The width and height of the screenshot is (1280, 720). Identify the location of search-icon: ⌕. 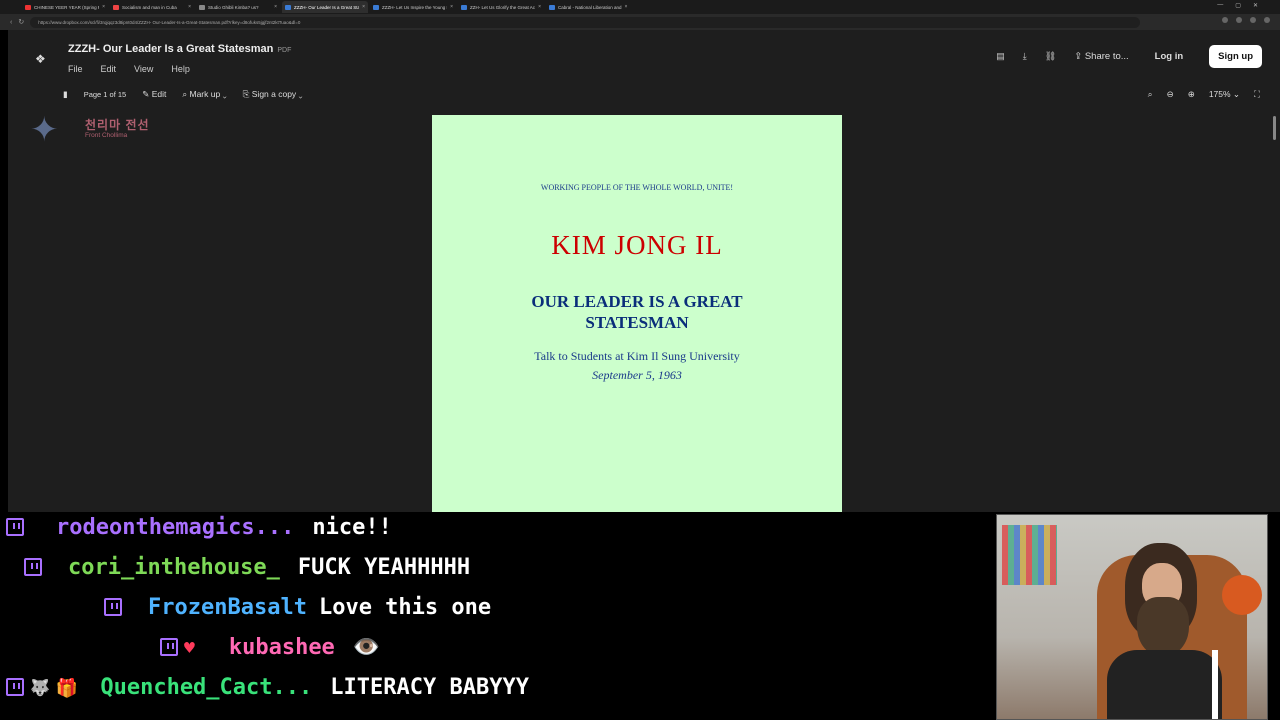
(1150, 94).